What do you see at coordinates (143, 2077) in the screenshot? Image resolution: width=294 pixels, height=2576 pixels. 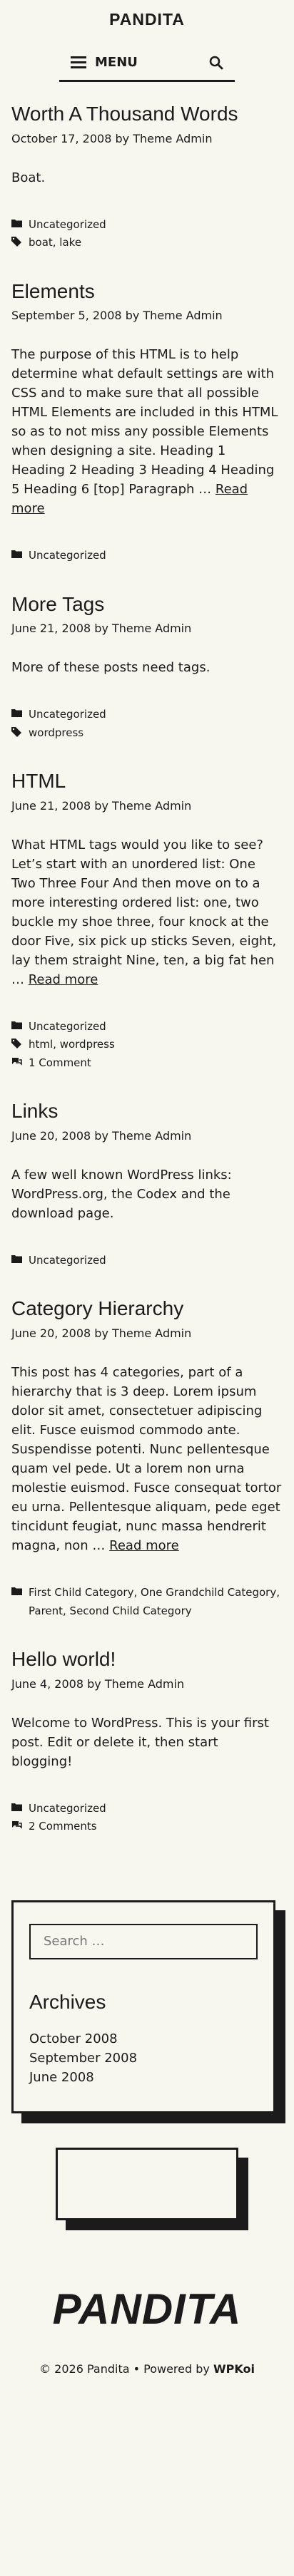 I see `list-item: June 2008` at bounding box center [143, 2077].